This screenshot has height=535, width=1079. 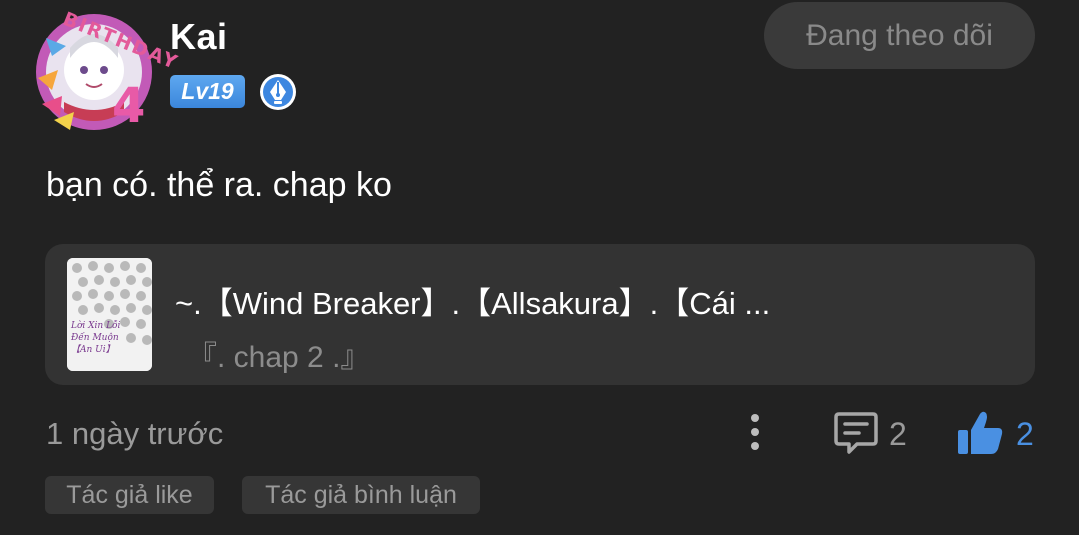 I want to click on level-badge: Lv19, so click(x=207, y=91).